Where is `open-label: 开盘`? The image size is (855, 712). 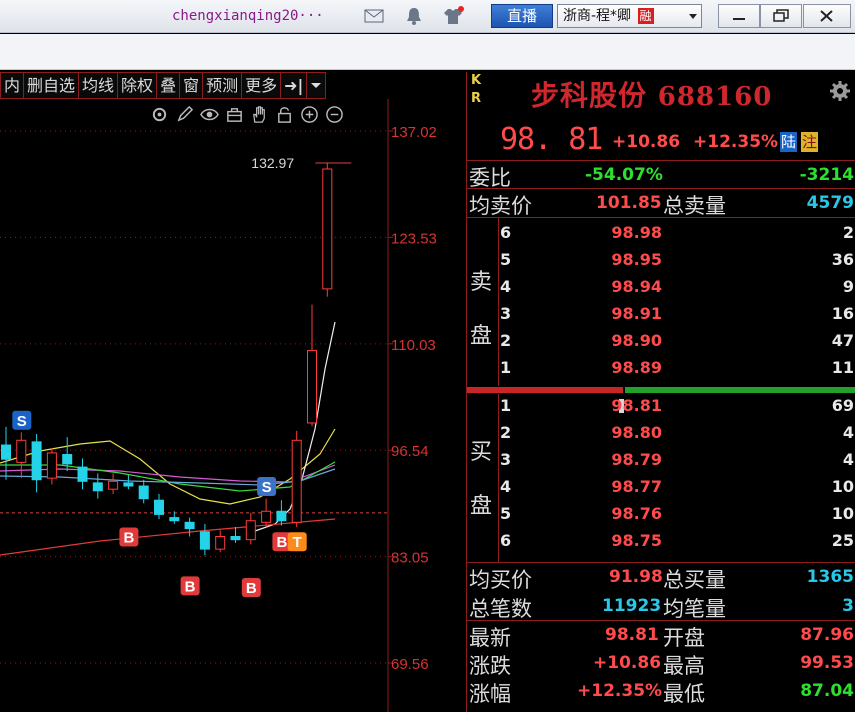 open-label: 开盘 is located at coordinates (684, 638).